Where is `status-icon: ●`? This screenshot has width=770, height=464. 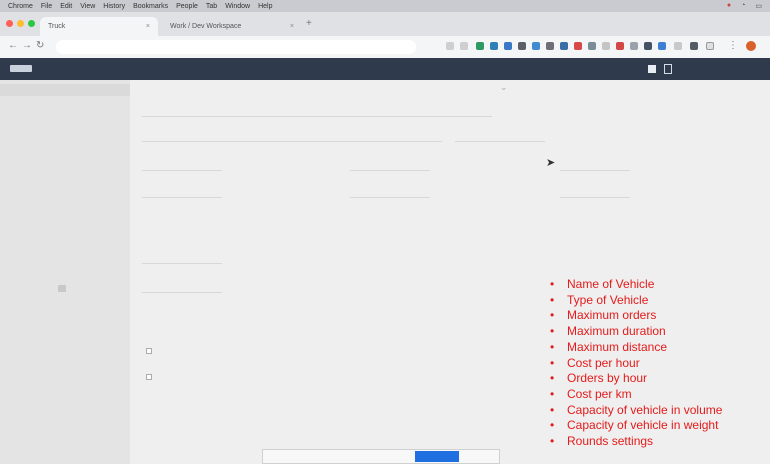 status-icon: ● is located at coordinates (729, 6).